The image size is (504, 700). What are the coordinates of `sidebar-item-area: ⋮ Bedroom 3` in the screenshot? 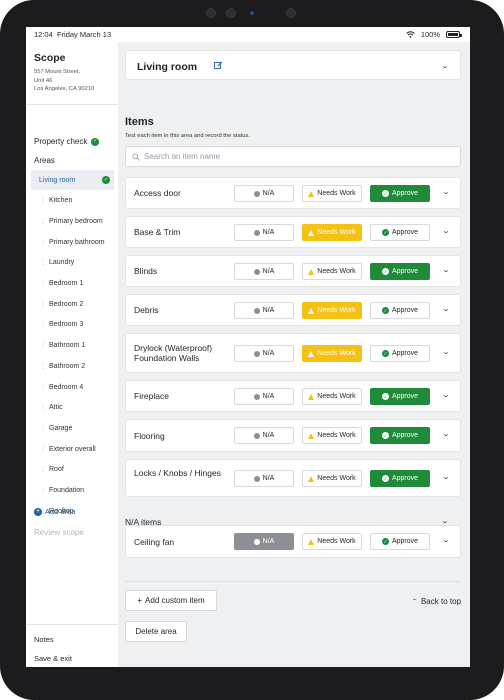 It's located at (74, 325).